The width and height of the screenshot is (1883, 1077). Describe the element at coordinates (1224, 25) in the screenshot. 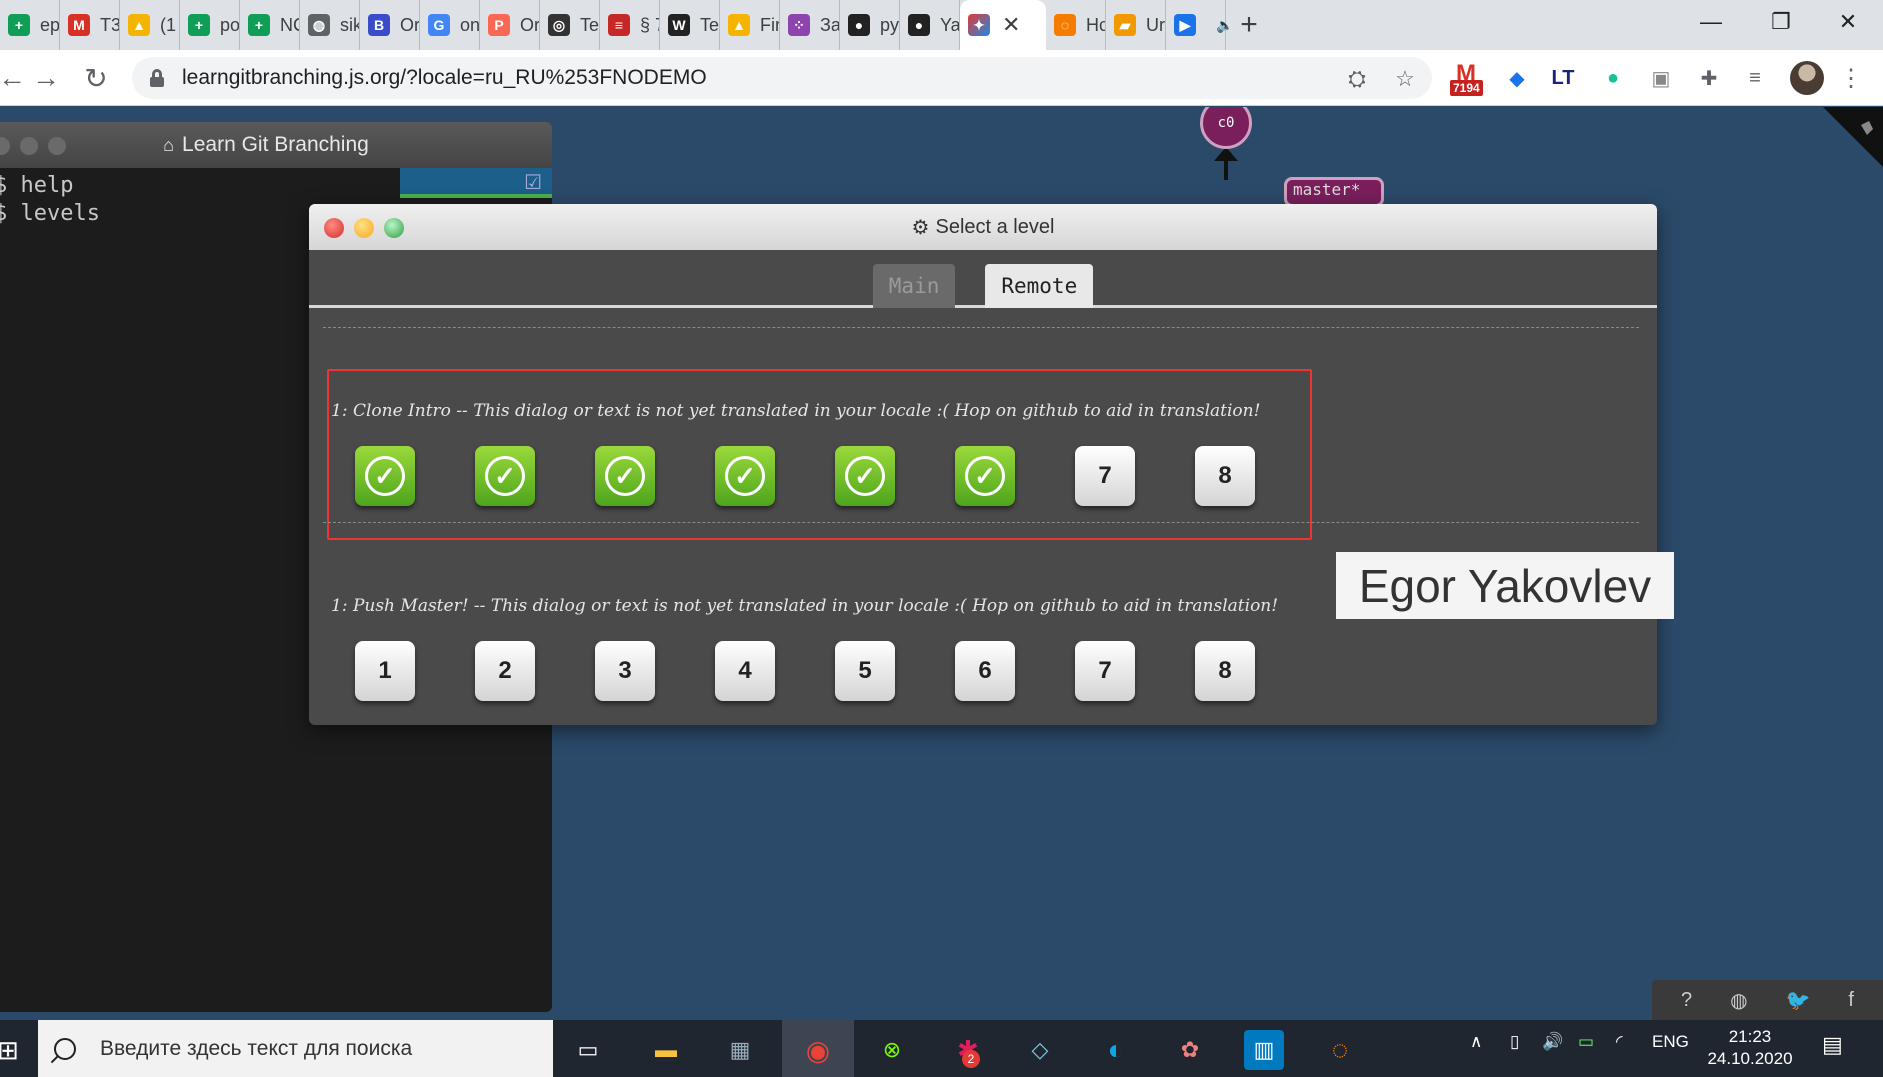

I see `audio-playing-icon: 🔈` at that location.